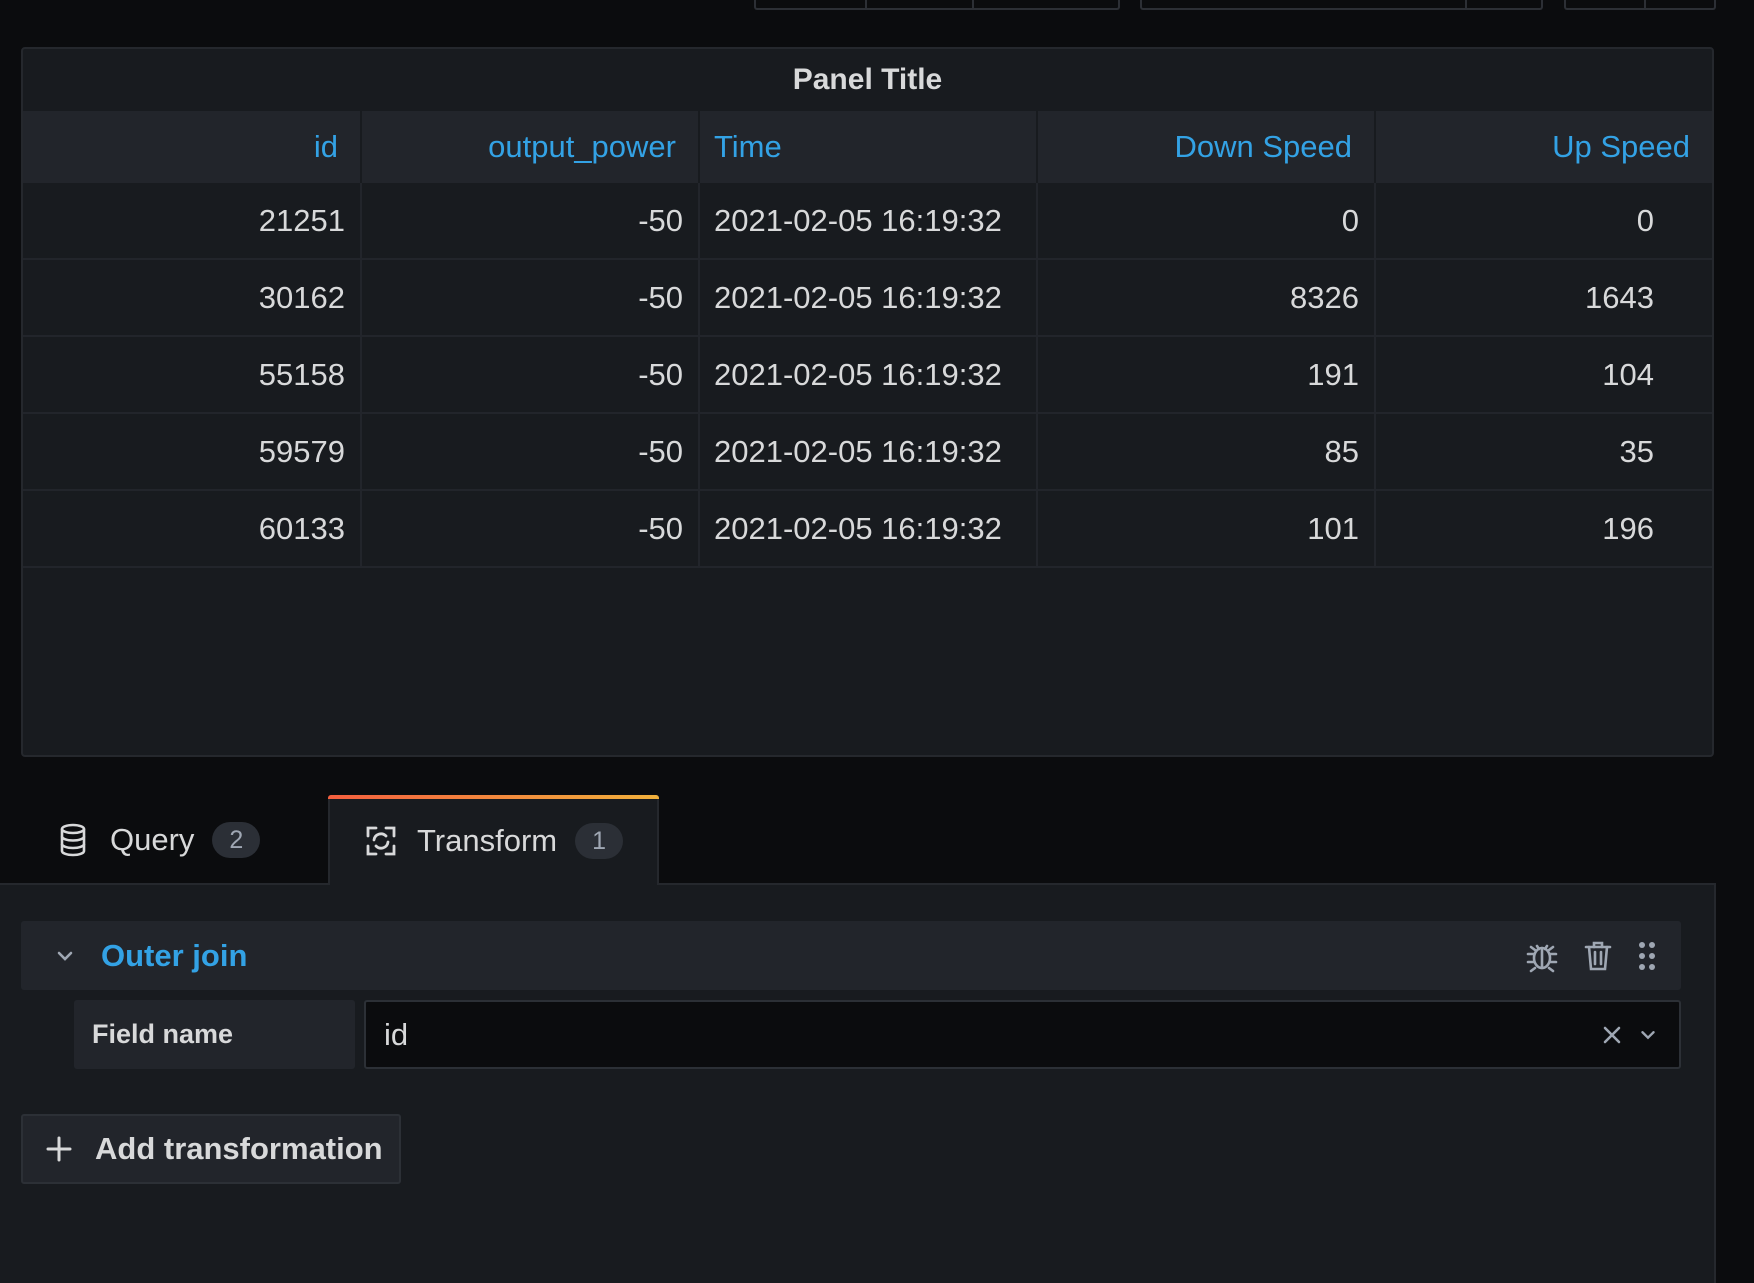 This screenshot has height=1283, width=1754. I want to click on transform-icon, so click(381, 841).